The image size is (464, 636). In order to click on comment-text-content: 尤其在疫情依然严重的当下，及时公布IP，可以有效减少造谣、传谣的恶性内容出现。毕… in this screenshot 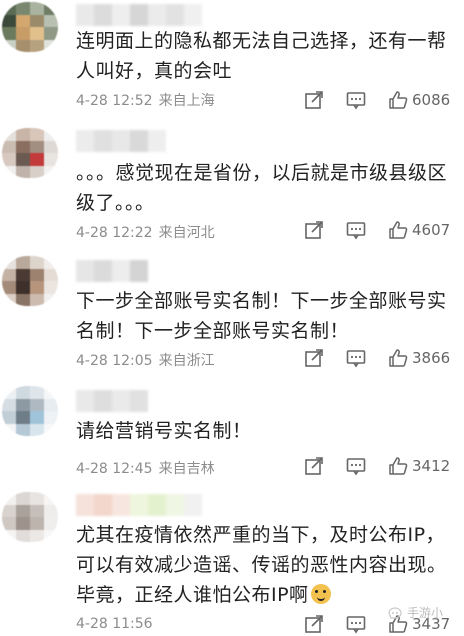, I will do `click(261, 565)`.